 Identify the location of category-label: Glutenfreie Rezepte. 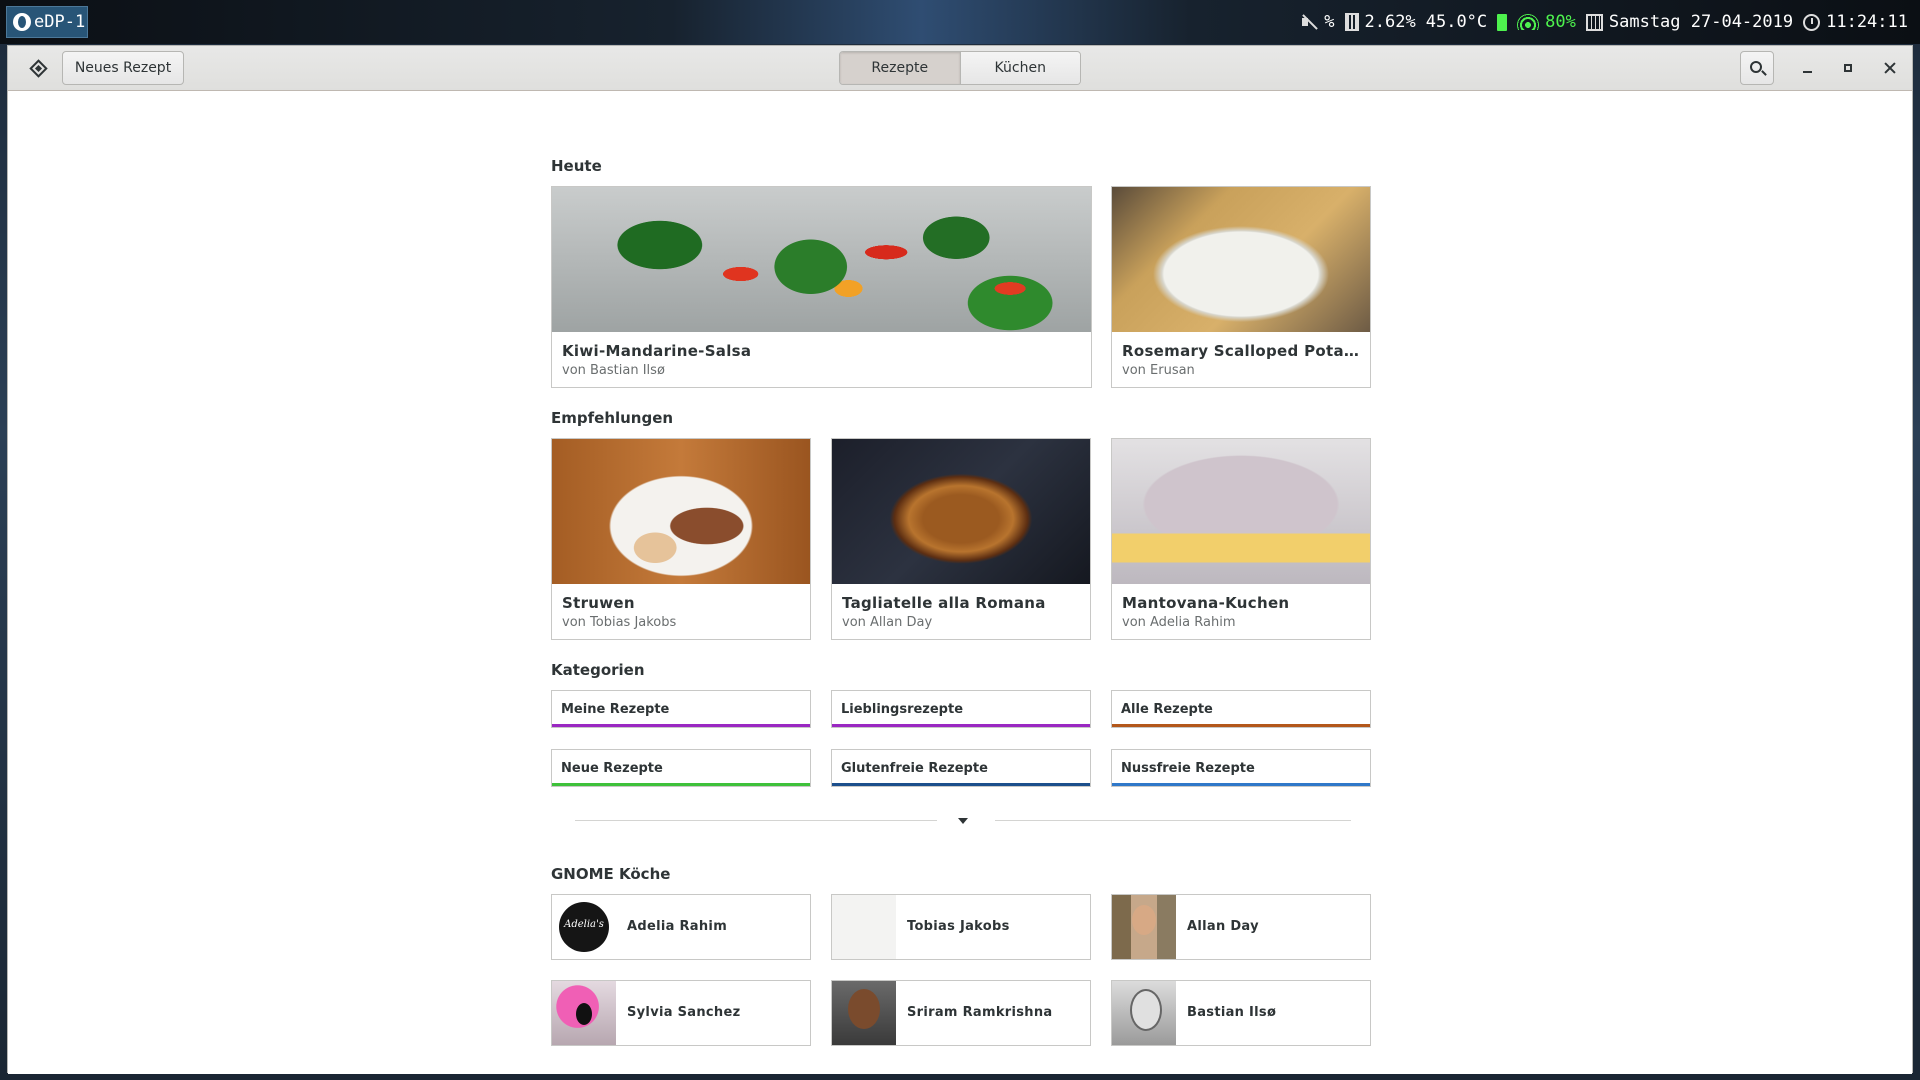
(914, 768).